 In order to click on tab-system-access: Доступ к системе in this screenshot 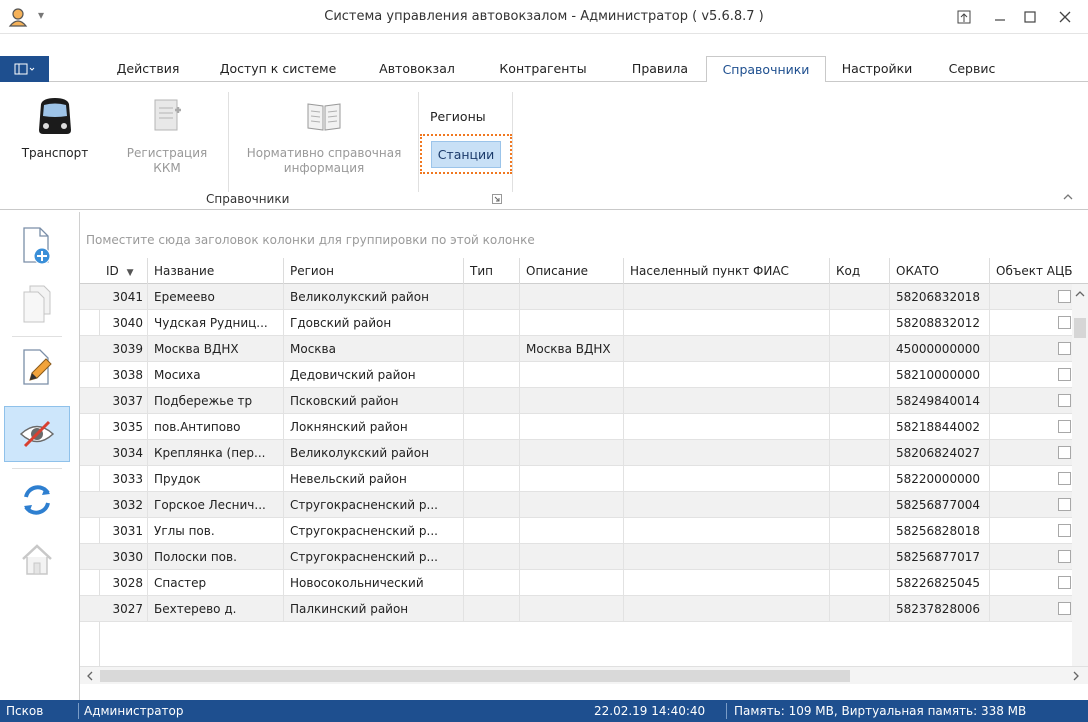, I will do `click(278, 69)`.